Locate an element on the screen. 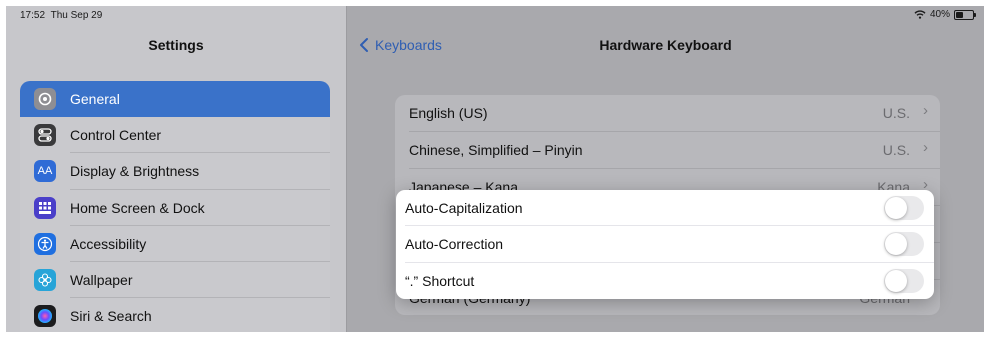 The height and width of the screenshot is (344, 990). option-period-shortcut: “.” Shortcut is located at coordinates (665, 281).